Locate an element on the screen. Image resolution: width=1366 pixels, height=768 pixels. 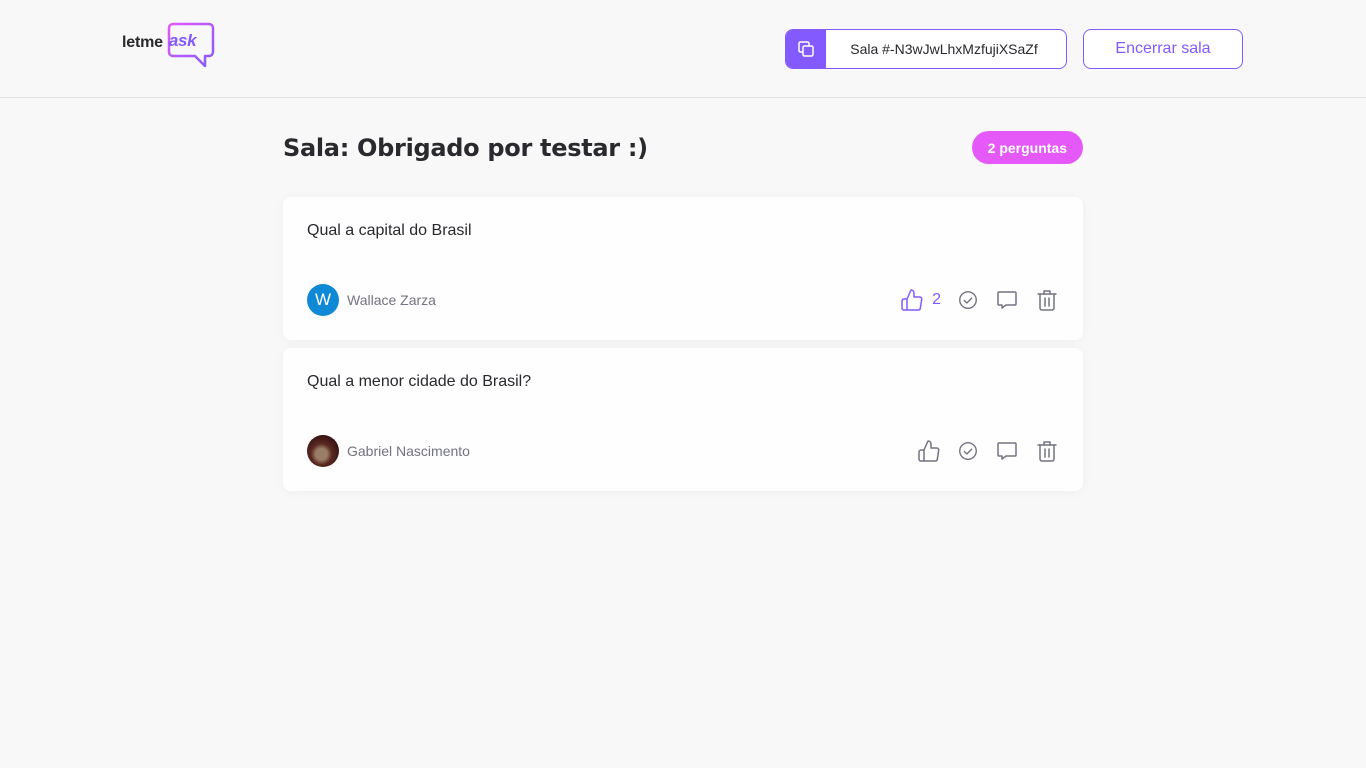
user-info: Gabriel Nascimento is located at coordinates (388, 451).